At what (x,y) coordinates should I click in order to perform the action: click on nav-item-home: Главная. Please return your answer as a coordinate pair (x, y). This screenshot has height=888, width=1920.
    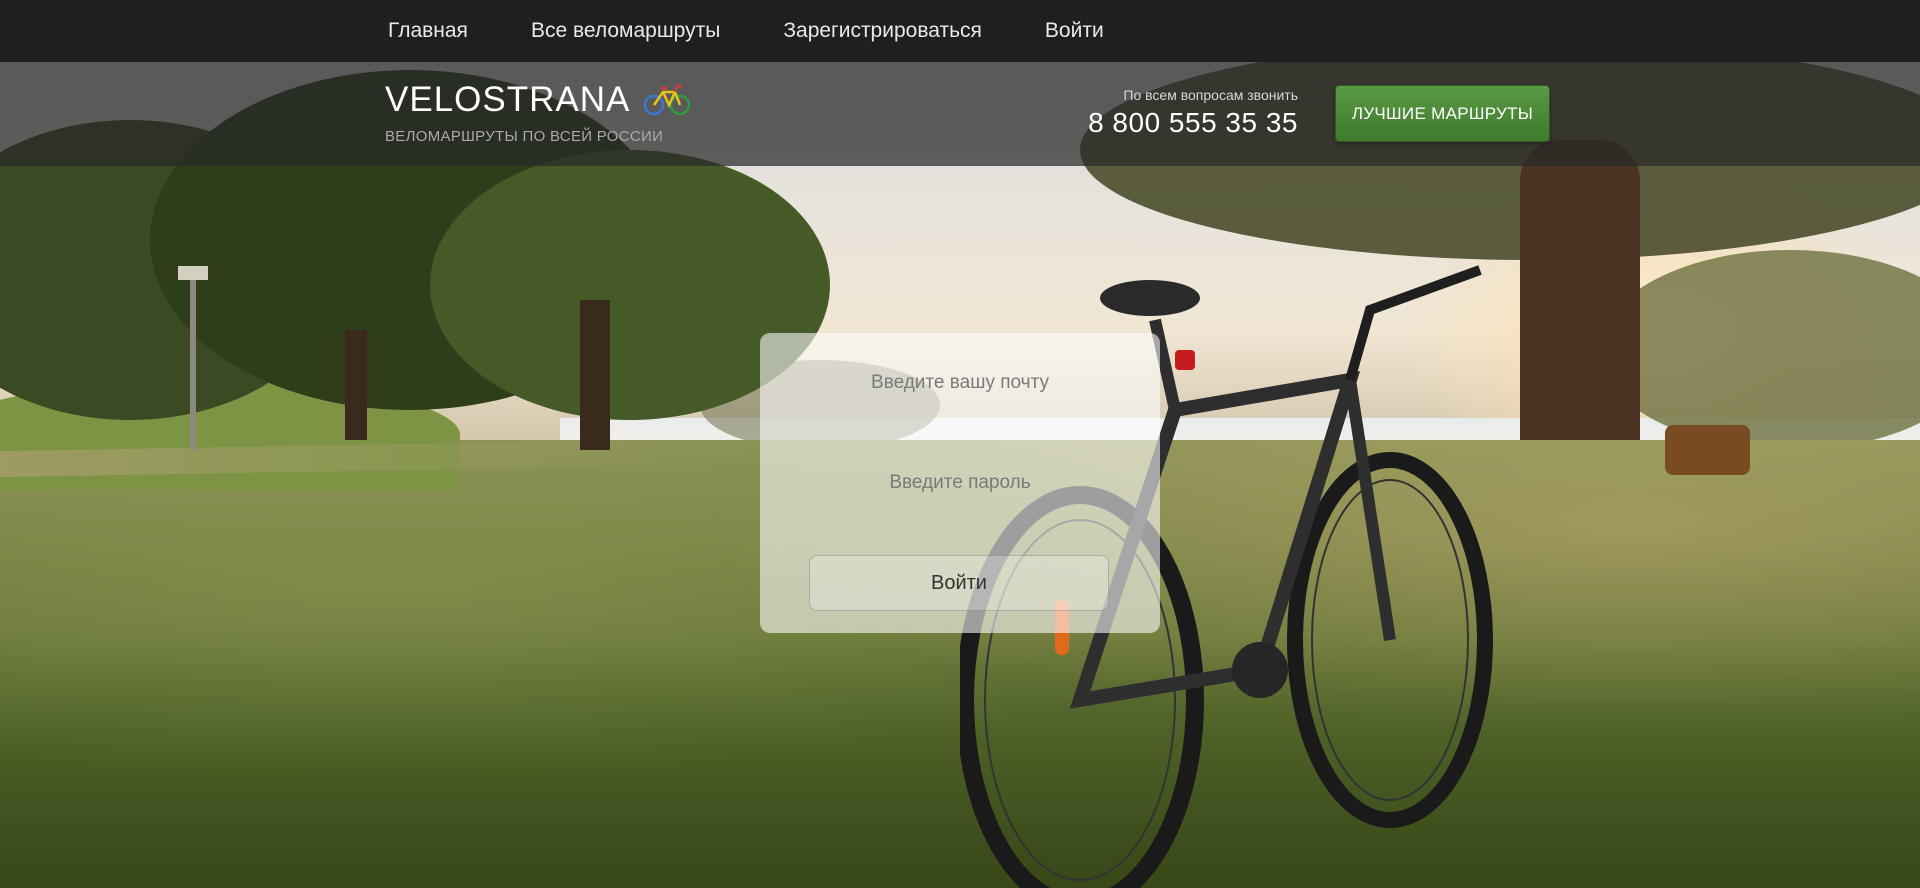
    Looking at the image, I should click on (428, 31).